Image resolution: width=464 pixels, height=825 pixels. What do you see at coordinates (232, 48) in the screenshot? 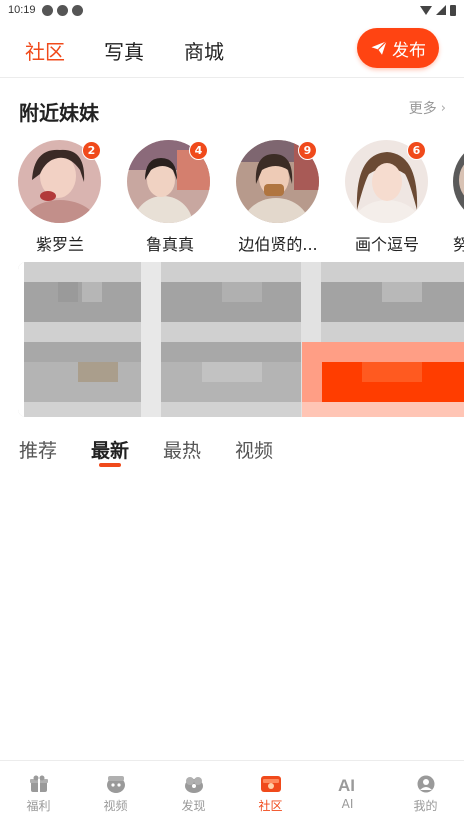
I see `top-nav: 社区 写真 商城 发布` at bounding box center [232, 48].